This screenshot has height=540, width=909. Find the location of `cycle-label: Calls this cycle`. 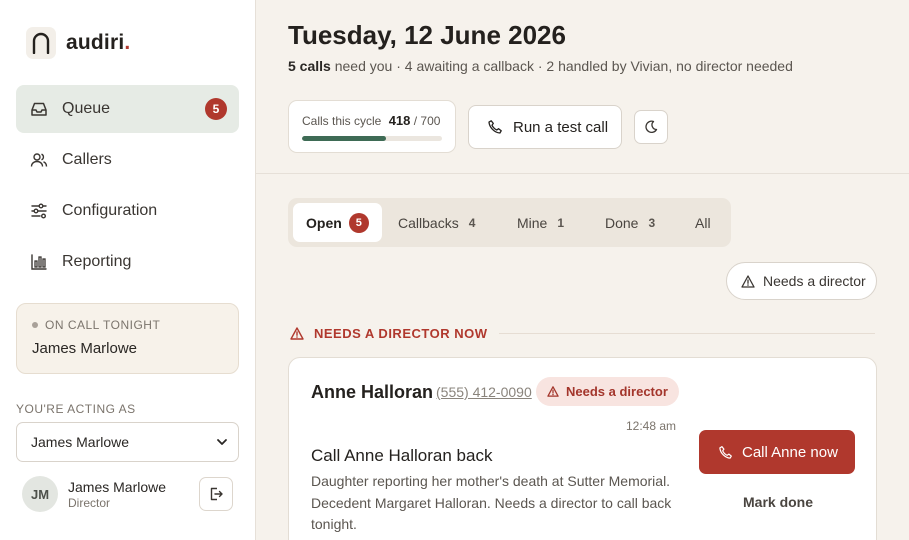

cycle-label: Calls this cycle is located at coordinates (342, 121).